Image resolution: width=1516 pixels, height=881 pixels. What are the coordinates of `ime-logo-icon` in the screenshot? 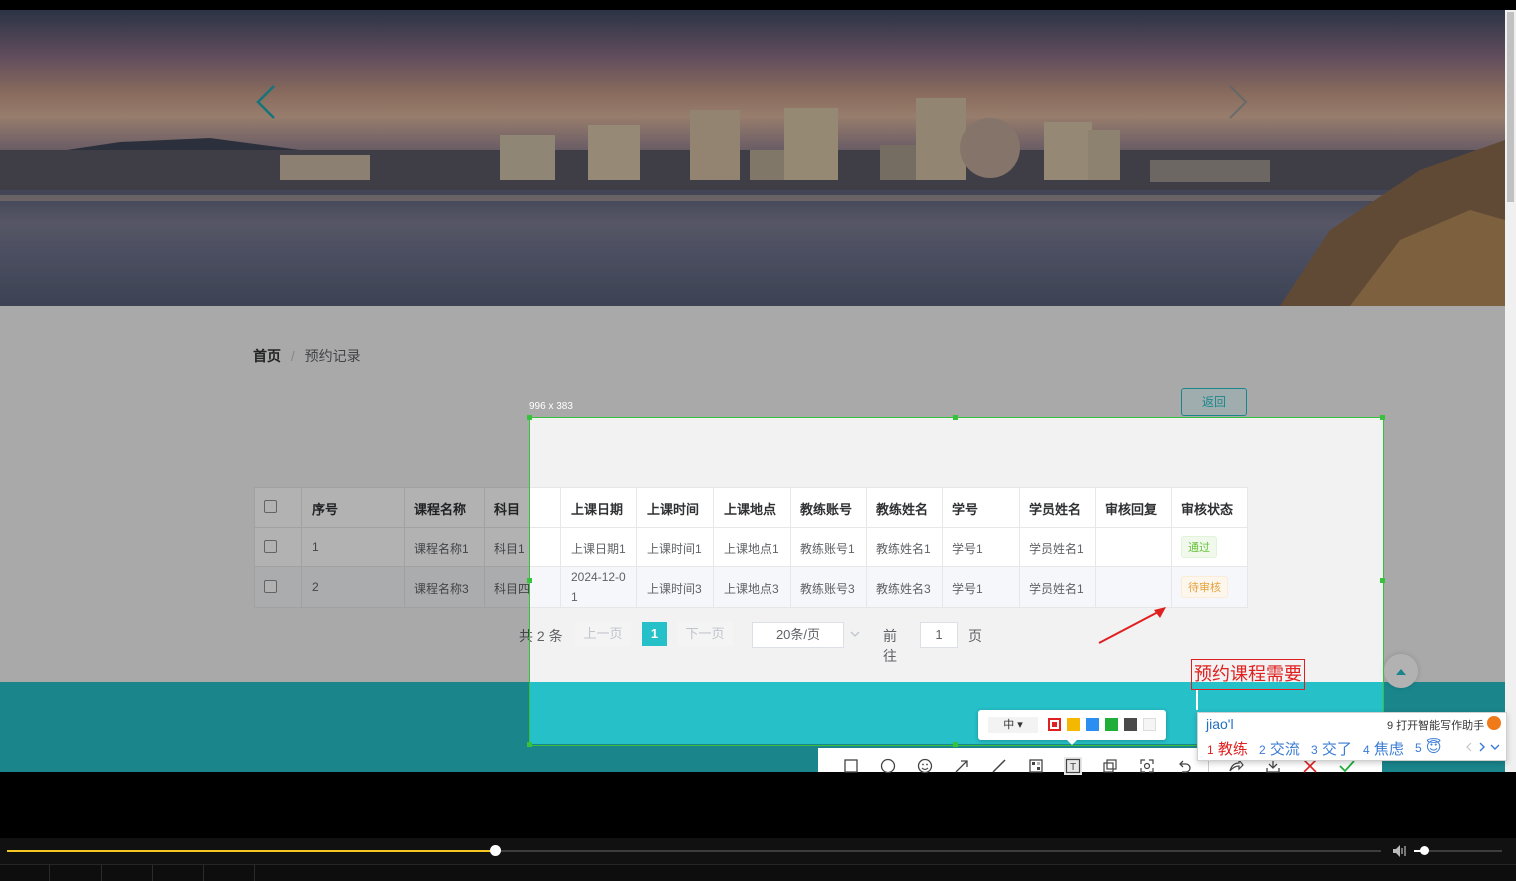 It's located at (1494, 723).